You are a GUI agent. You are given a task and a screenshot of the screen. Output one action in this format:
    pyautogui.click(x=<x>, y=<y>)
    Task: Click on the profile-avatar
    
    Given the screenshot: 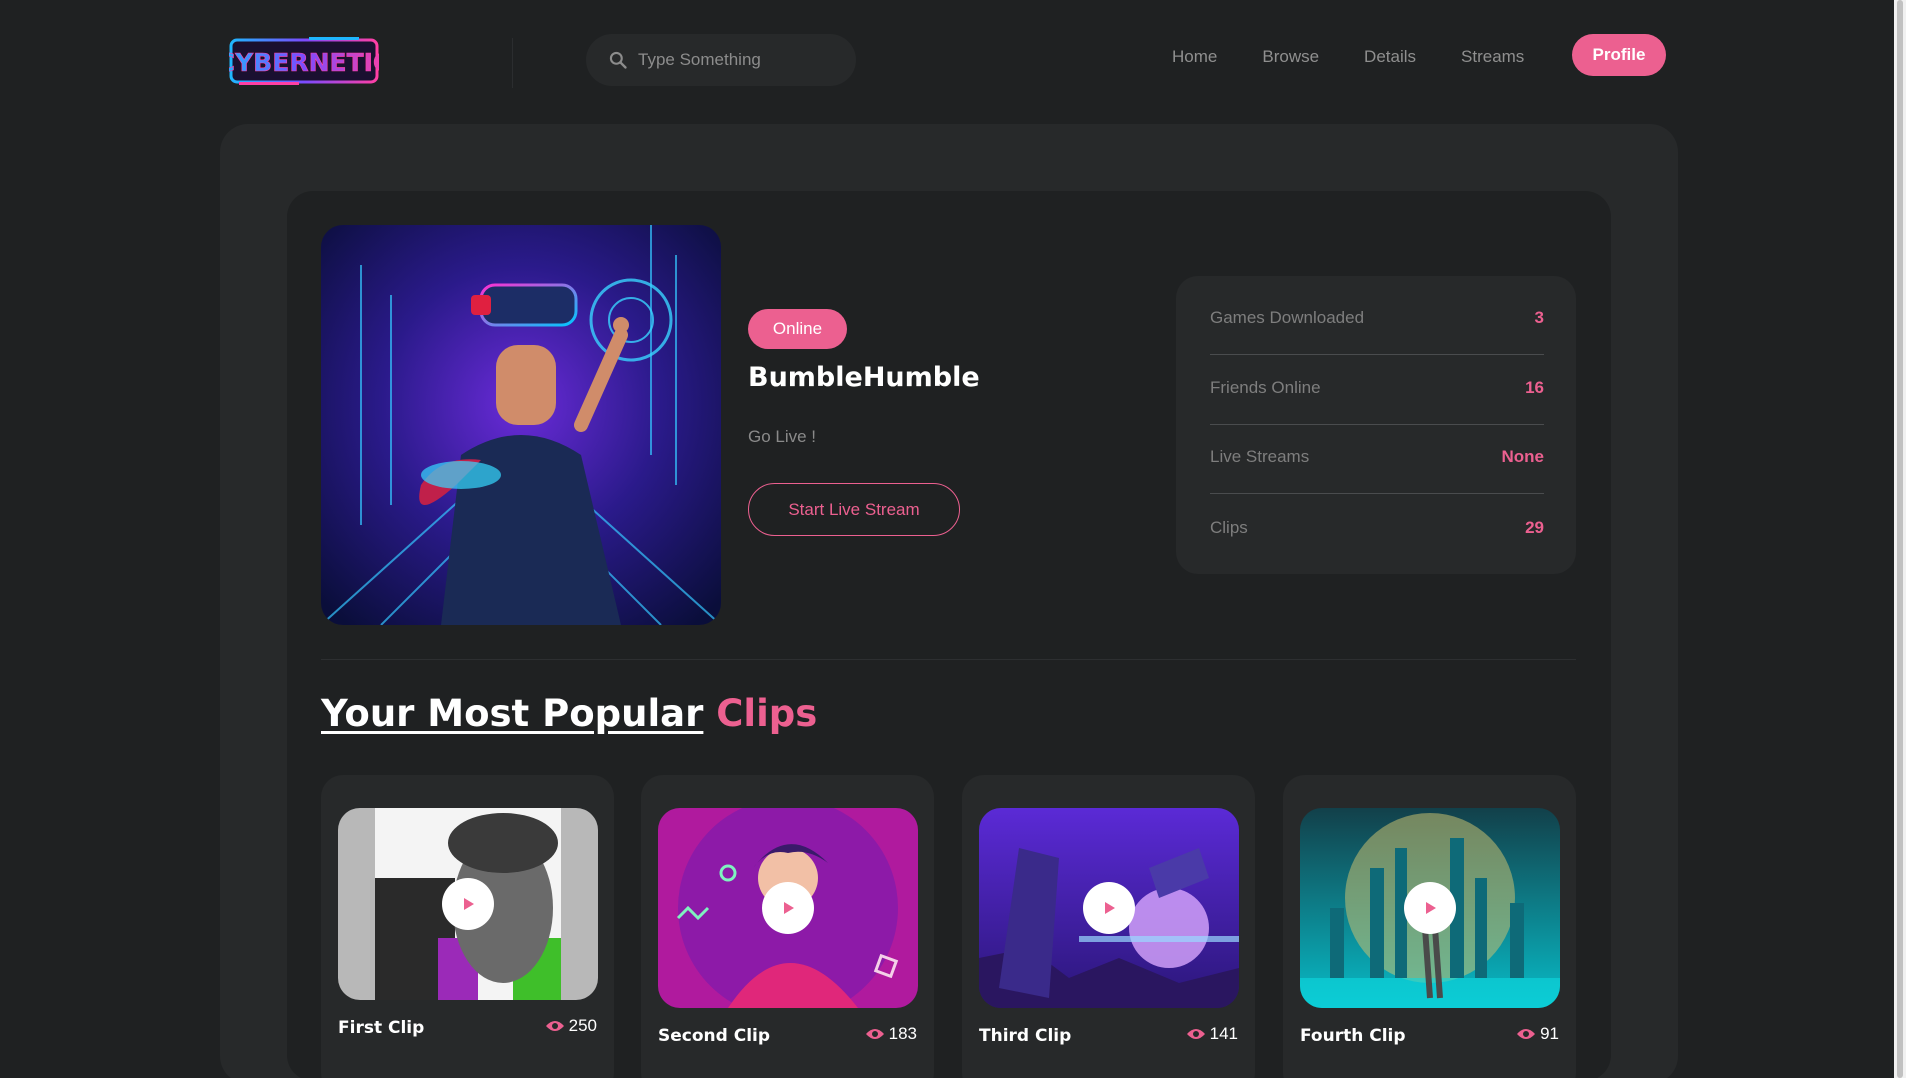 What is the action you would take?
    pyautogui.click(x=521, y=425)
    